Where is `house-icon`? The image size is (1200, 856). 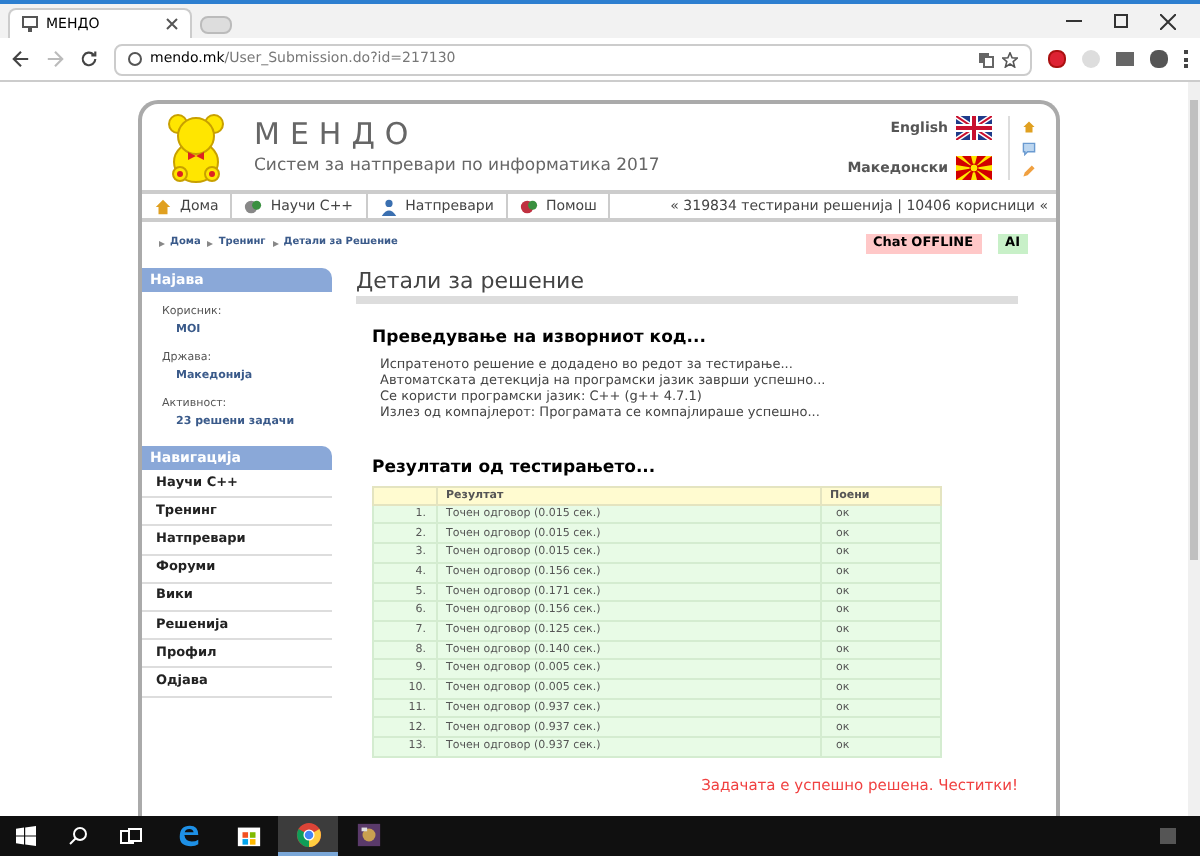
house-icon is located at coordinates (163, 206).